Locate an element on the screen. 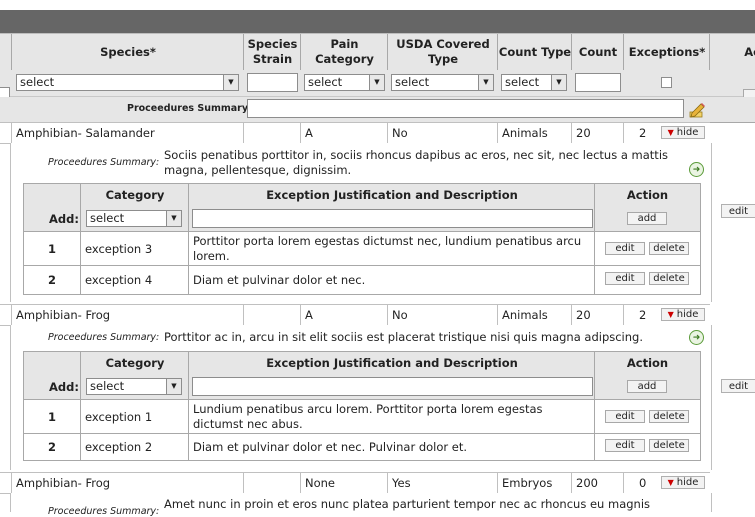 This screenshot has width=755, height=517. exceptions-add-row: Add: select ▼ add is located at coordinates (362, 219).